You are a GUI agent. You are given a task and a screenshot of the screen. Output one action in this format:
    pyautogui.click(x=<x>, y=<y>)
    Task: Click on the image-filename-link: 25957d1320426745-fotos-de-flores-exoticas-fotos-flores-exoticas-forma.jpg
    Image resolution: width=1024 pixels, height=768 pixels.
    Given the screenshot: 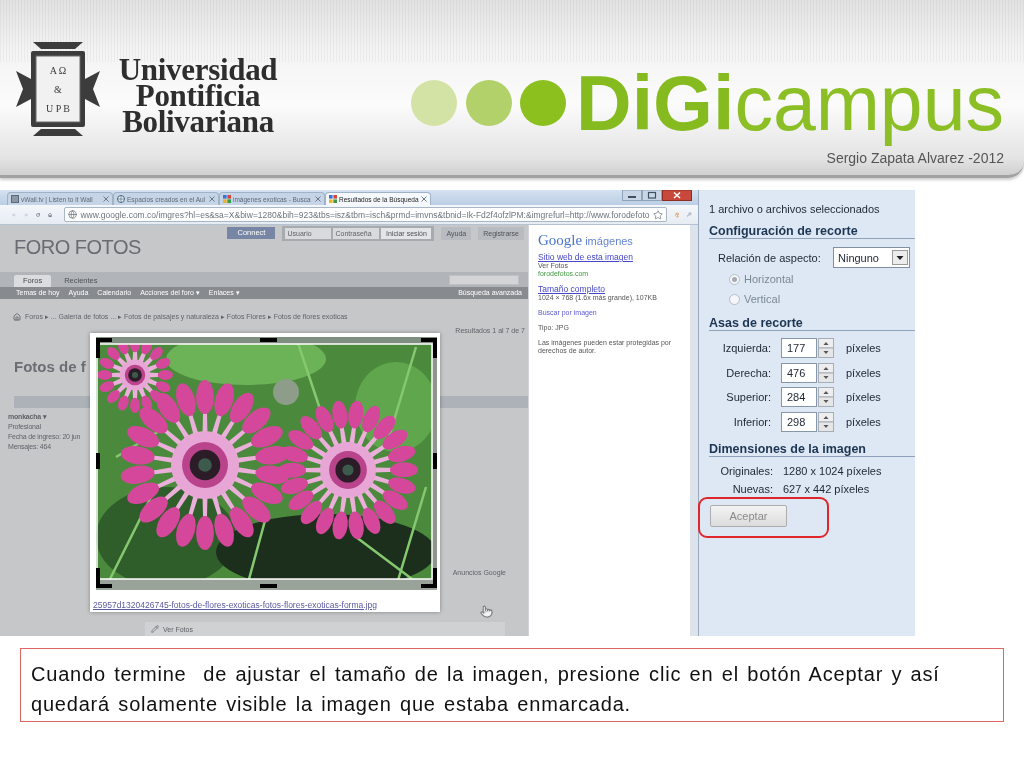 What is the action you would take?
    pyautogui.click(x=235, y=605)
    